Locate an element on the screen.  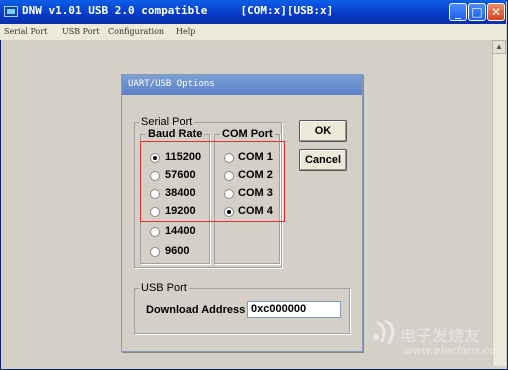
com-port-label: COM Port is located at coordinates (247, 134).